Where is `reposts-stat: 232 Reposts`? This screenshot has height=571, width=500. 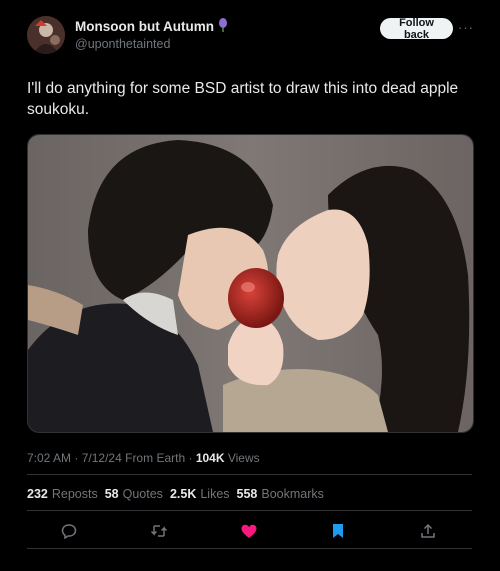
reposts-stat: 232 Reposts is located at coordinates (62, 494).